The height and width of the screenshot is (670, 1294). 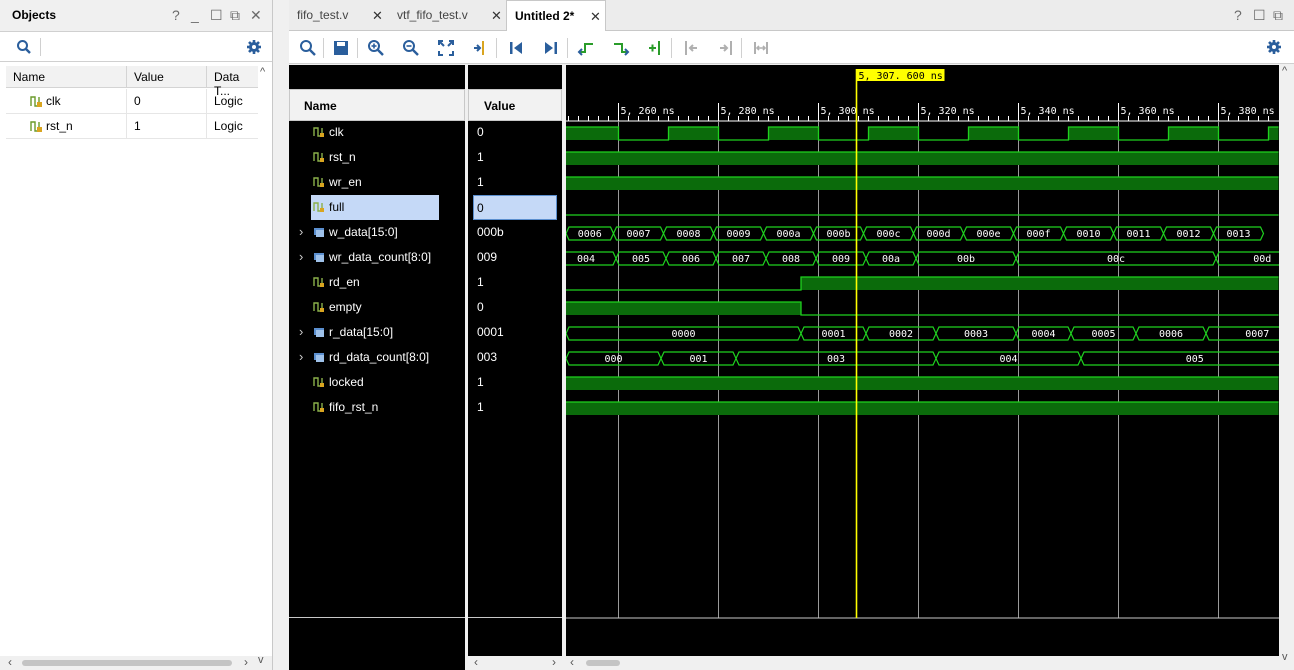 I want to click on name-column-header: Name, so click(x=377, y=105).